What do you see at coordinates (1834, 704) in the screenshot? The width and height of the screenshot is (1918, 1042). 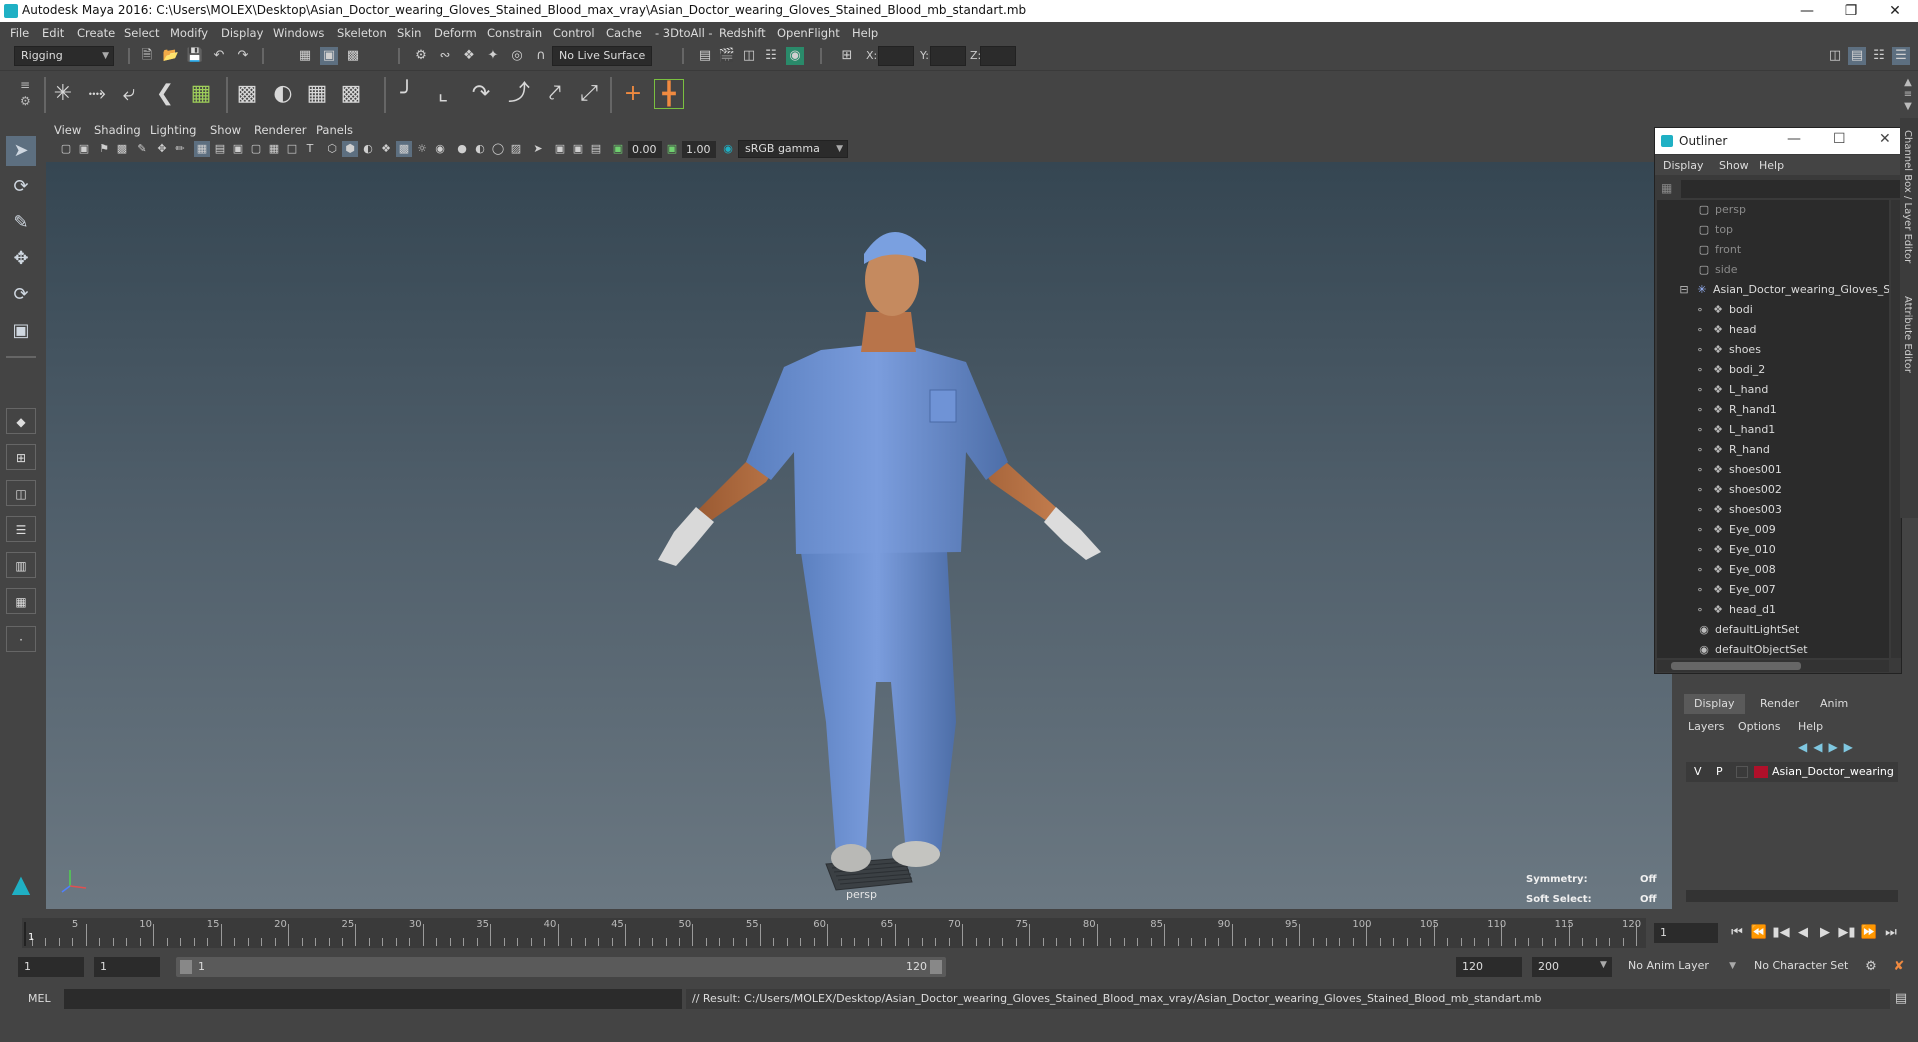 I see `tab-anim: Anim` at bounding box center [1834, 704].